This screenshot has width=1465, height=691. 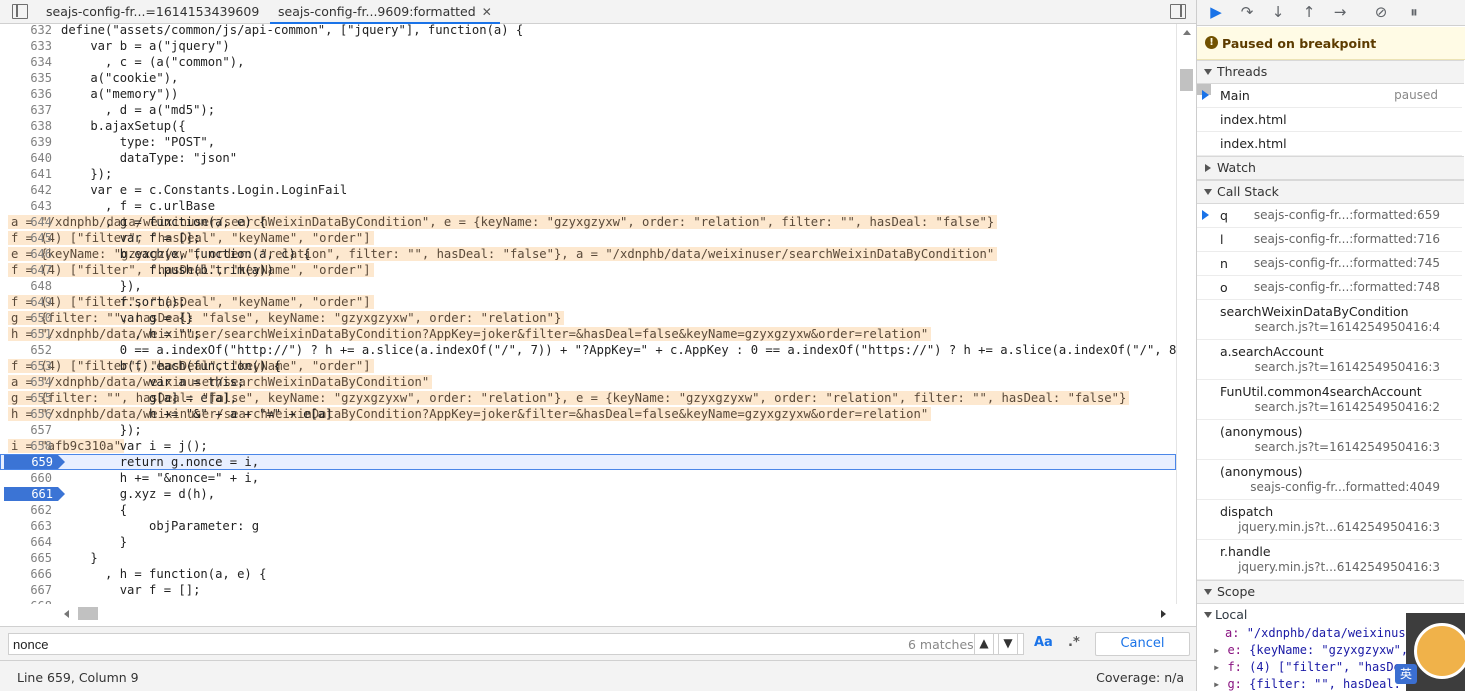 What do you see at coordinates (588, 158) in the screenshot?
I see `code-line: 640 dataType: "json"` at bounding box center [588, 158].